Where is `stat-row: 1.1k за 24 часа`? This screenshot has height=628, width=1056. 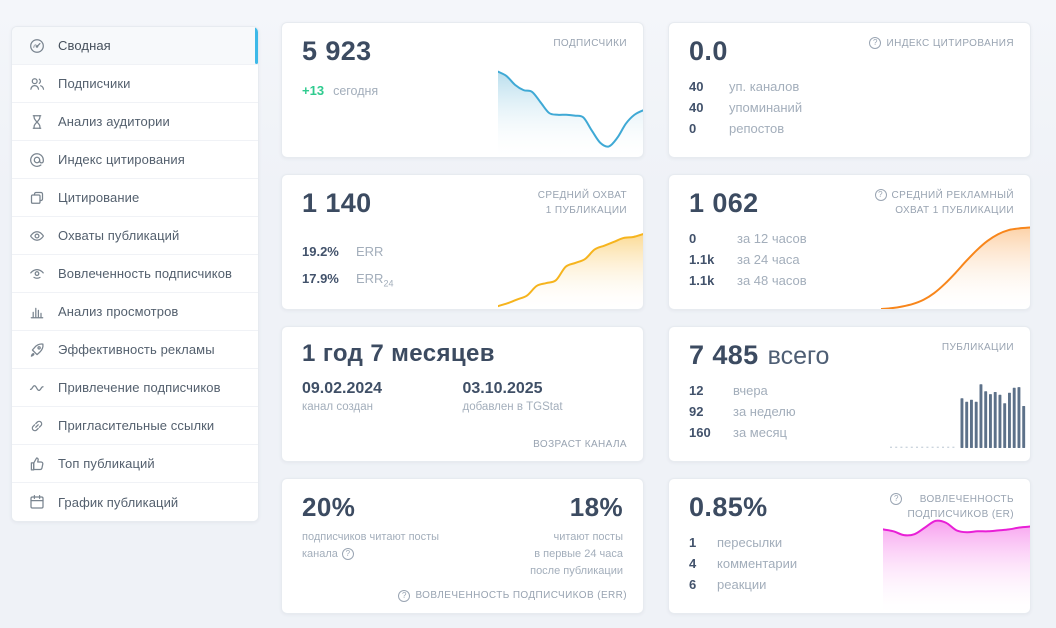 stat-row: 1.1k за 24 часа is located at coordinates (744, 260).